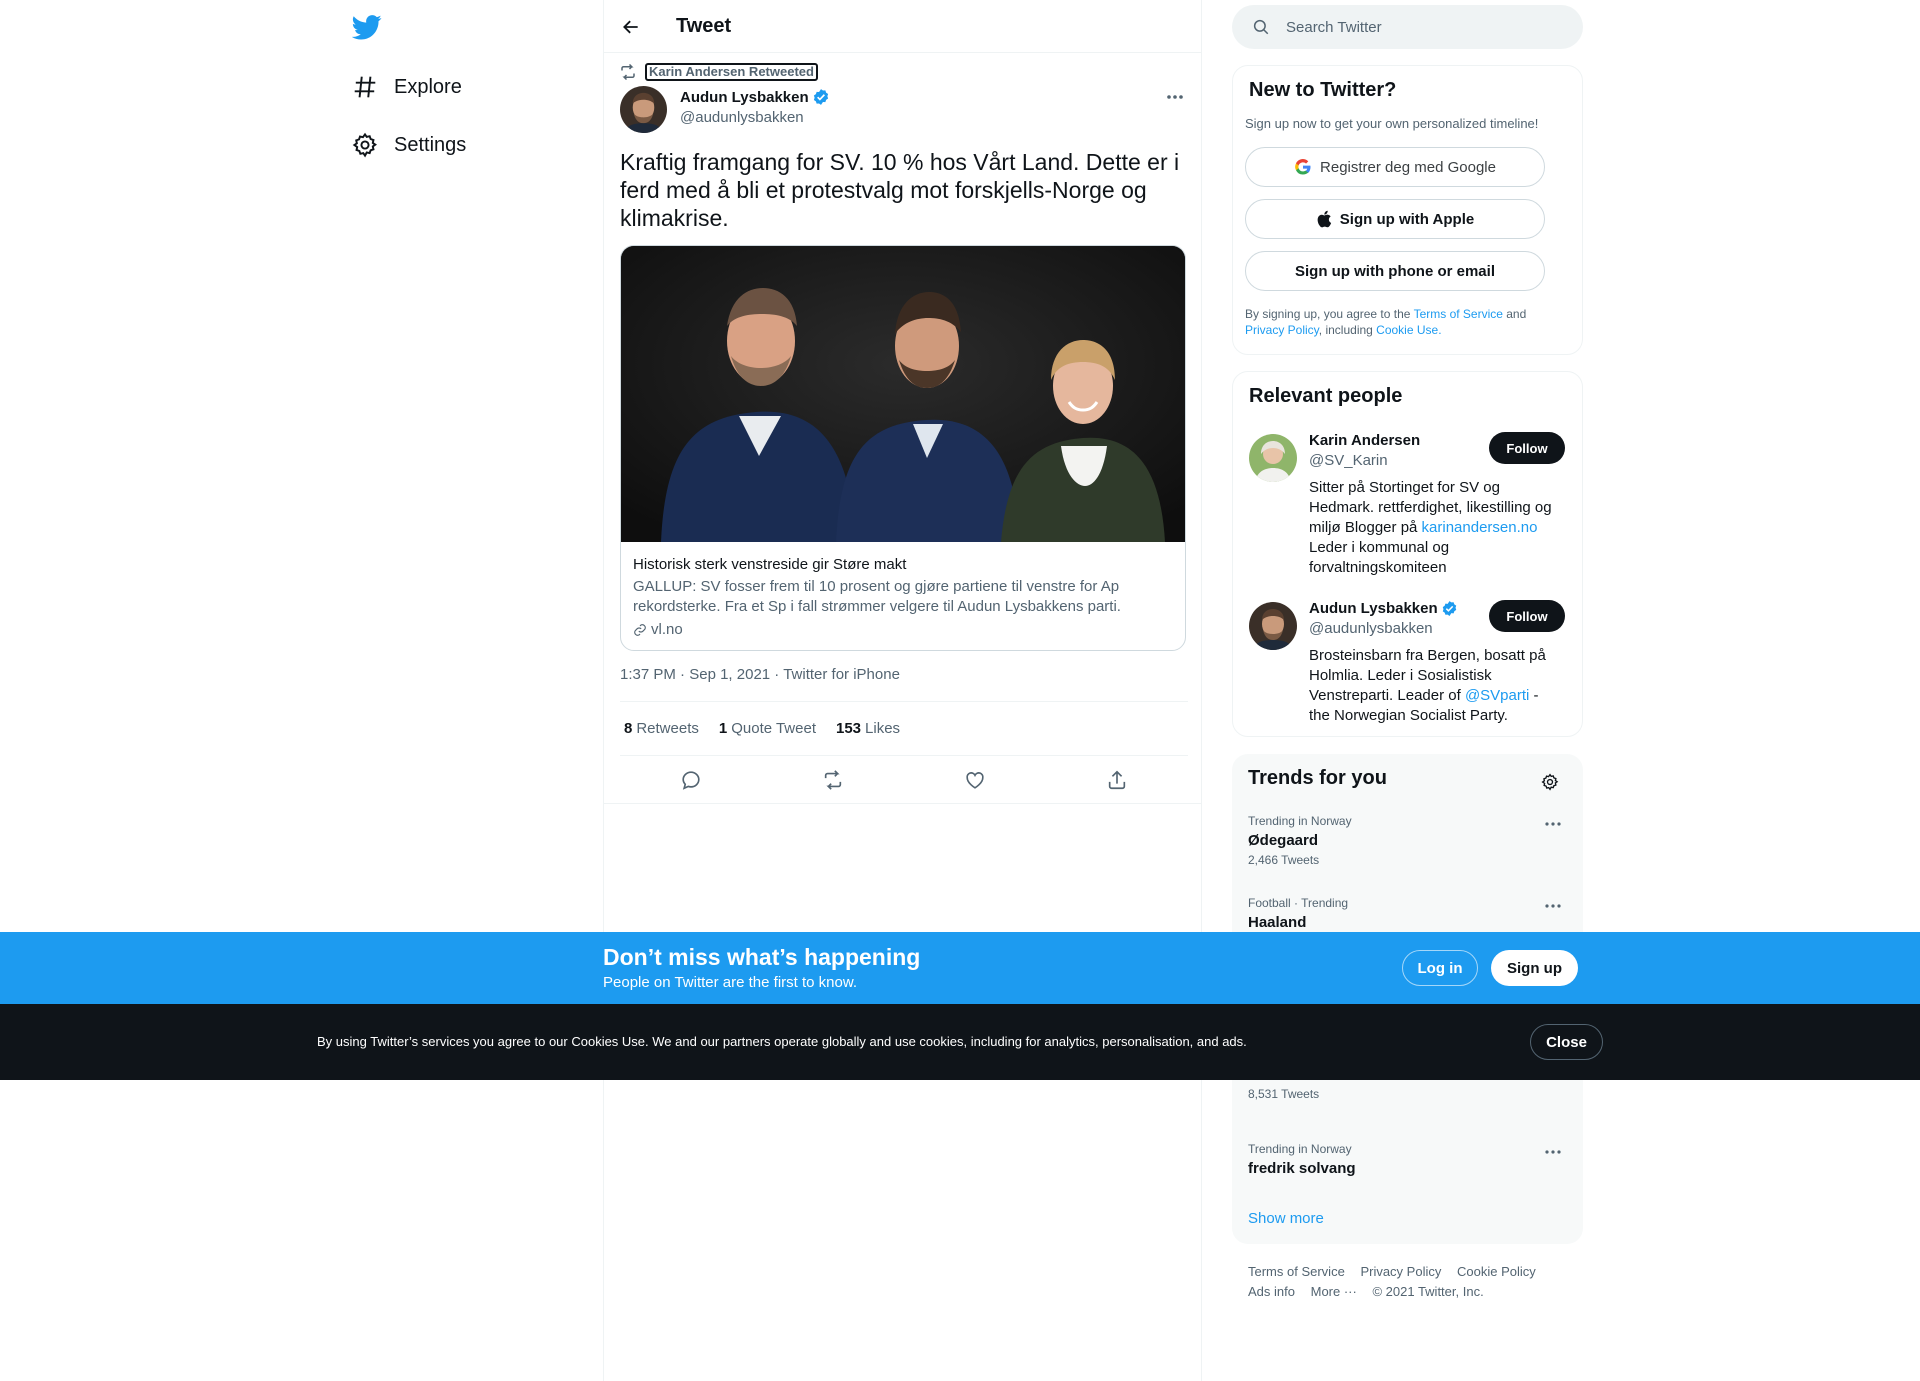  I want to click on search-bar, so click(1407, 27).